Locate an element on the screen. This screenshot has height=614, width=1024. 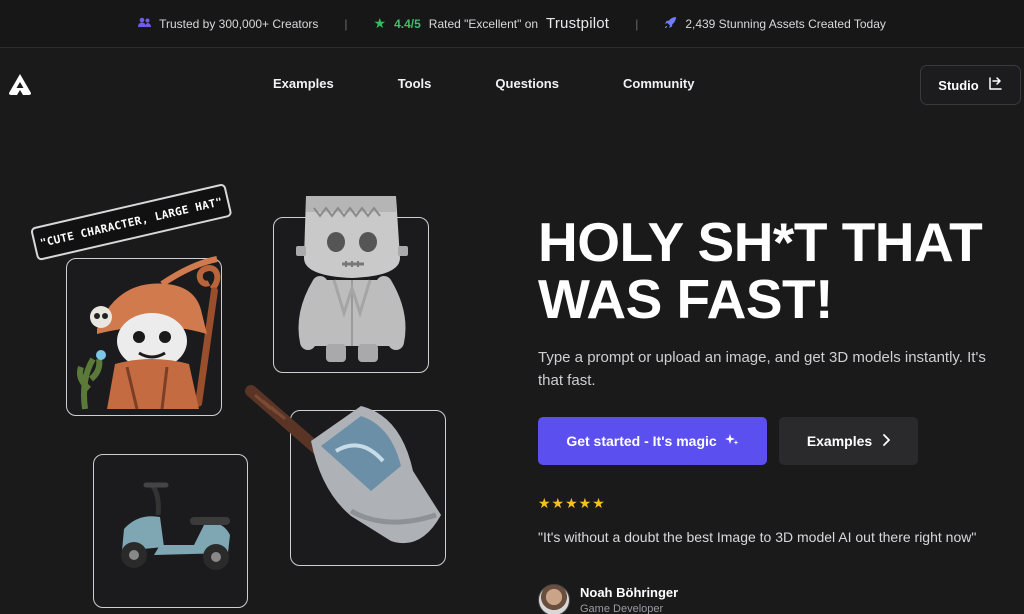
reviewer-name: Noah Böhringer is located at coordinates (629, 592).